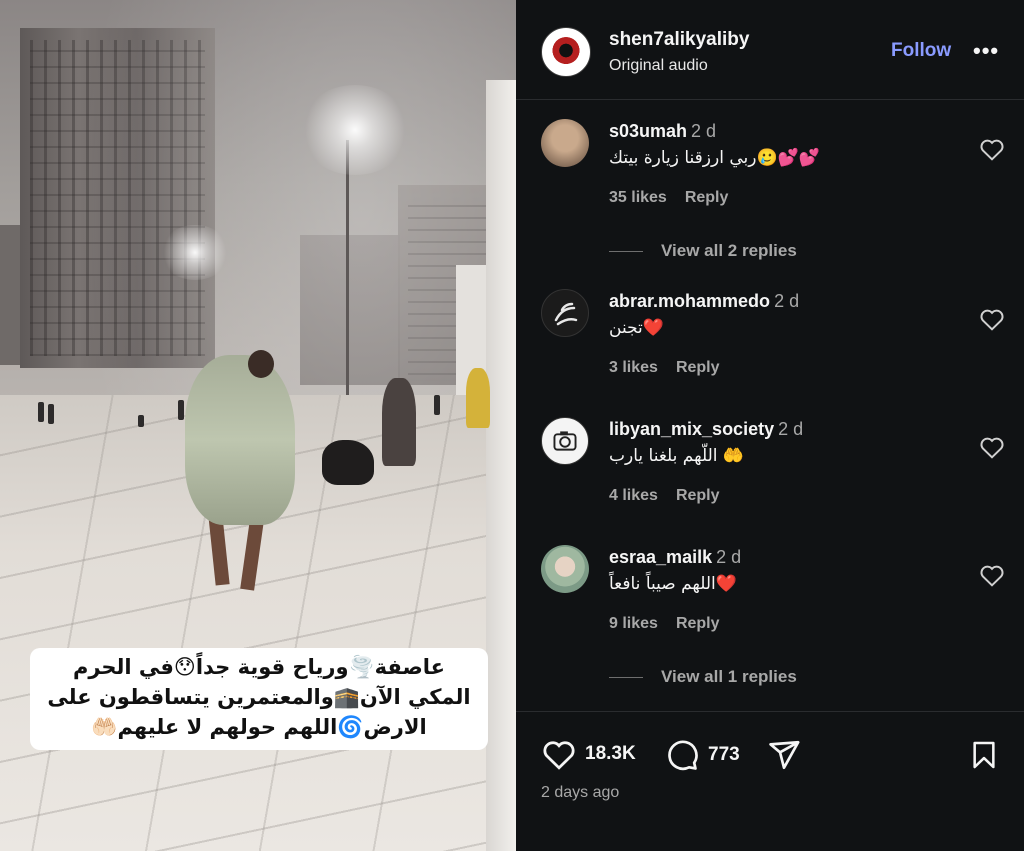  I want to click on comment-header: abrar.mohammedo 2 d, so click(704, 301).